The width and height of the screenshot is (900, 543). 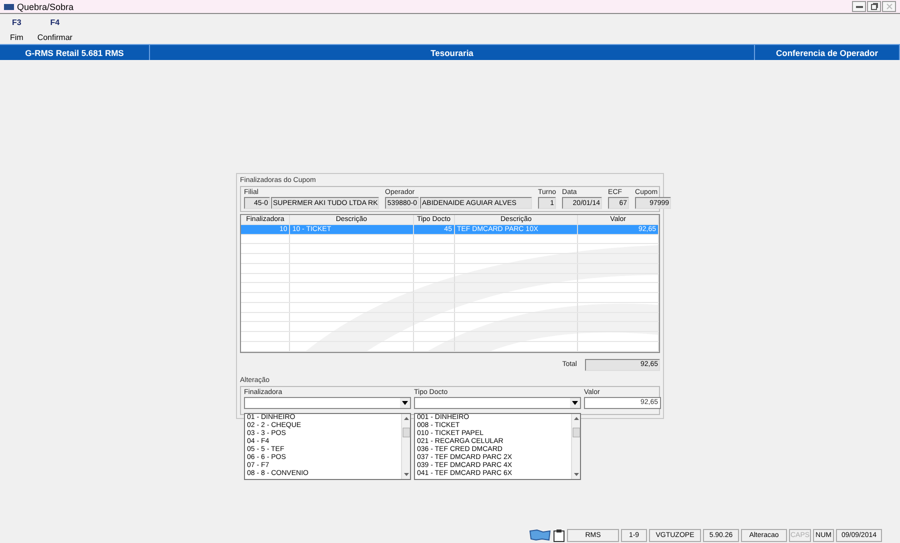 I want to click on restore-button, so click(x=874, y=6).